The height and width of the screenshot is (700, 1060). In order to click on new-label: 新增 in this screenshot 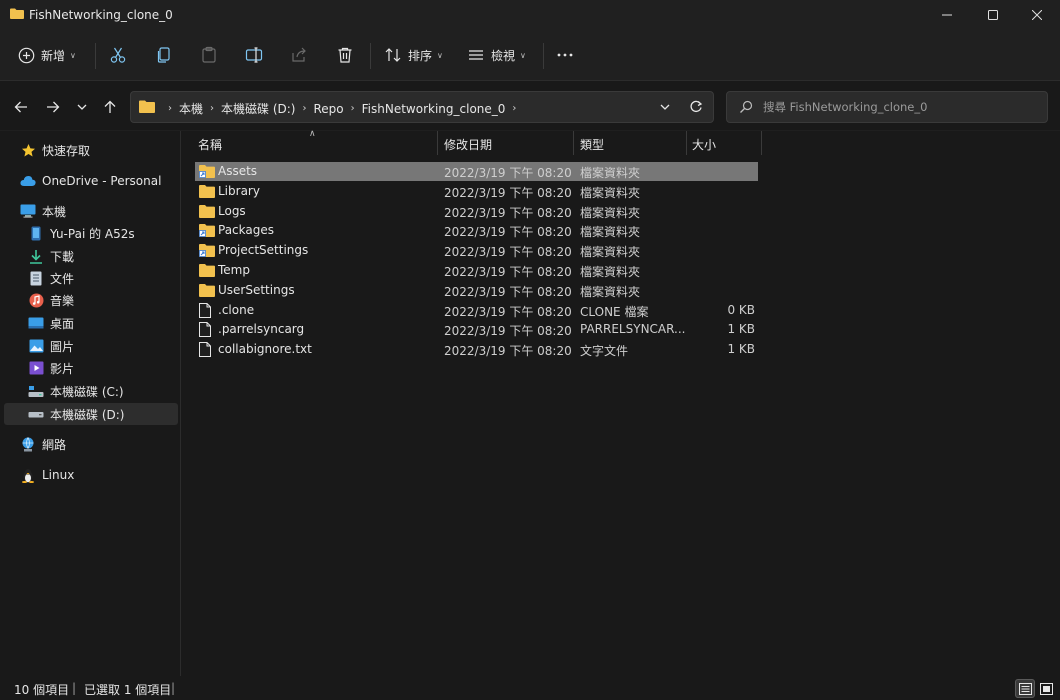, I will do `click(53, 55)`.